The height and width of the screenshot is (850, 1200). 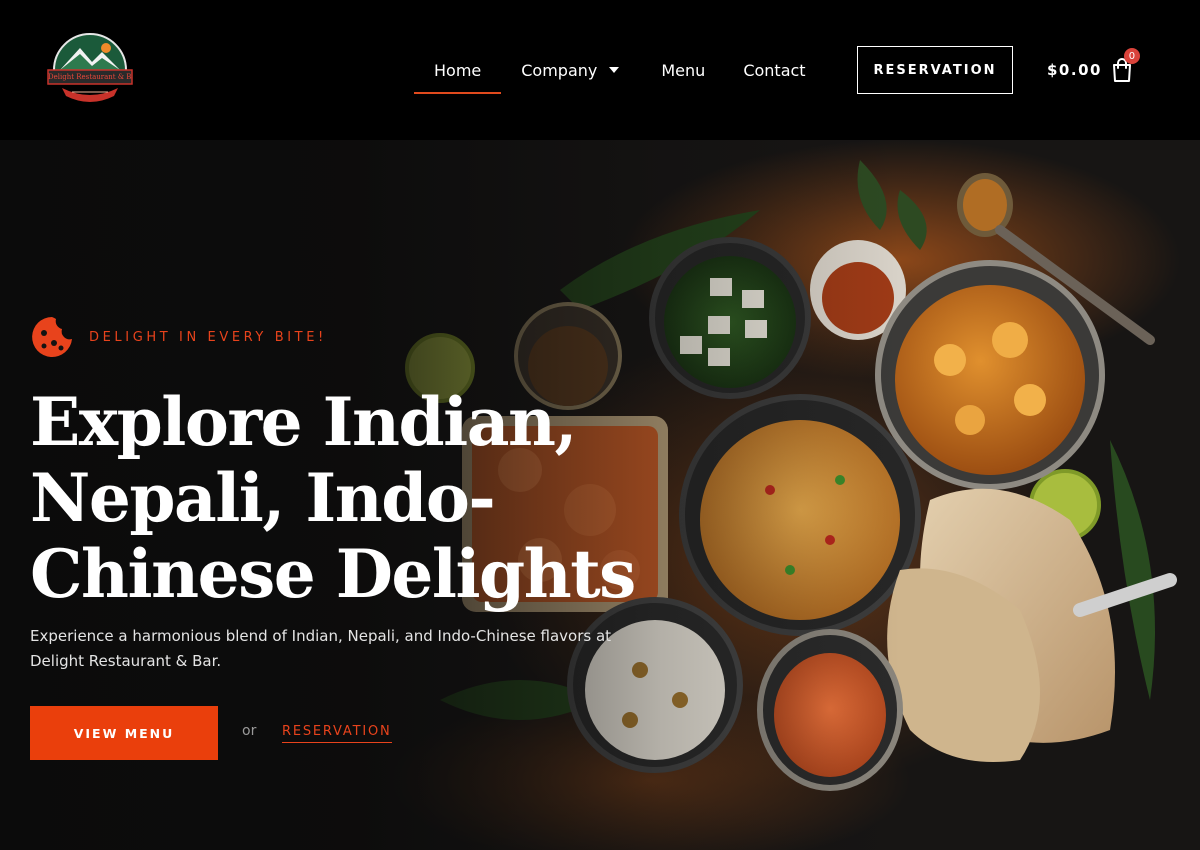 I want to click on view-menu-button: VIEW MENU, so click(x=124, y=733).